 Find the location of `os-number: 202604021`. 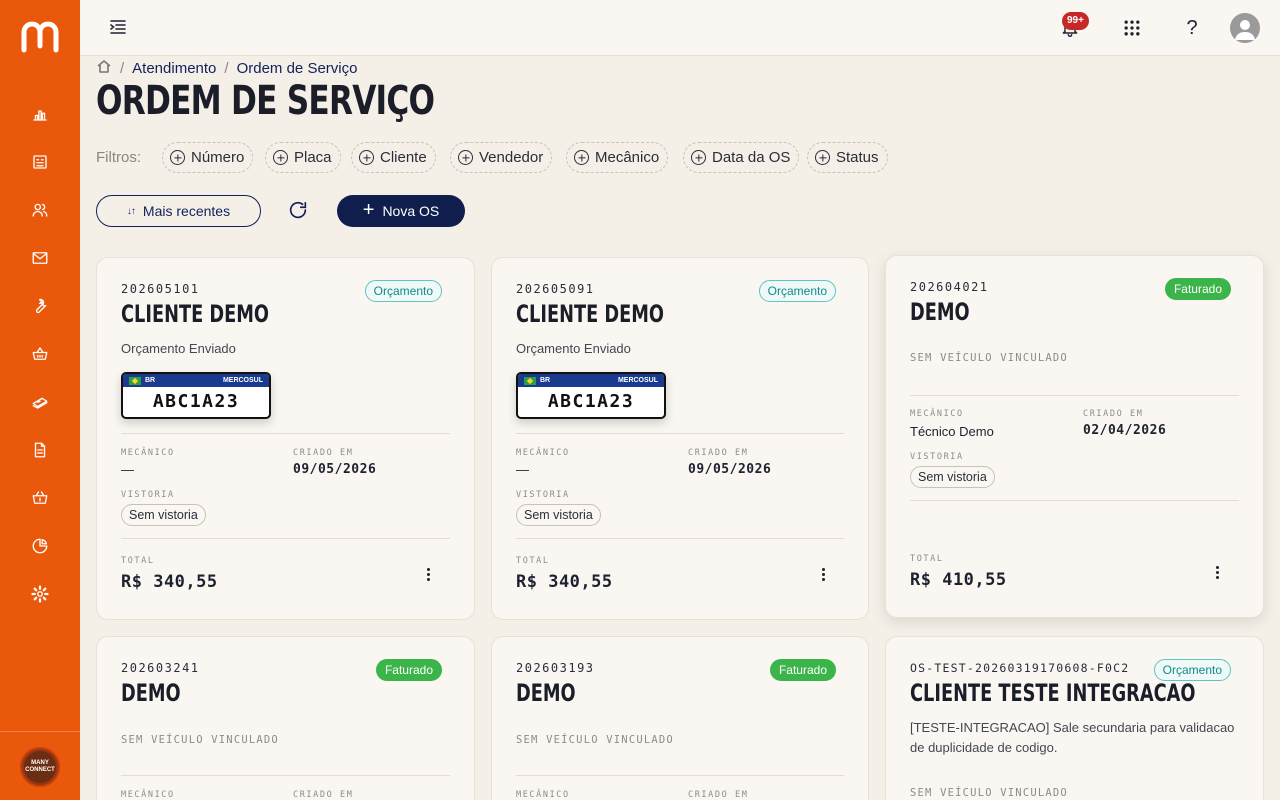

os-number: 202604021 is located at coordinates (949, 287).